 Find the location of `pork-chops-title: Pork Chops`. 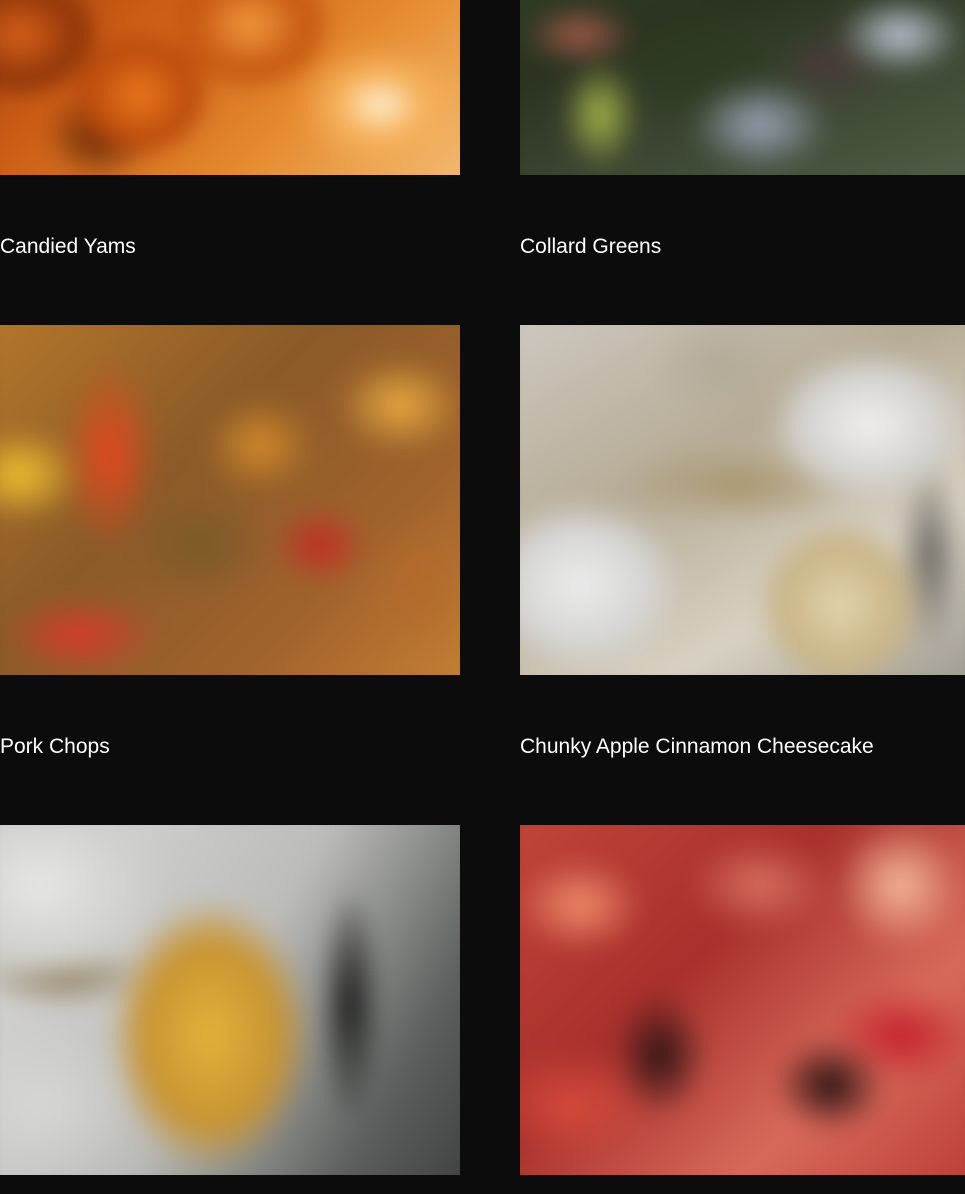

pork-chops-title: Pork Chops is located at coordinates (55, 747).